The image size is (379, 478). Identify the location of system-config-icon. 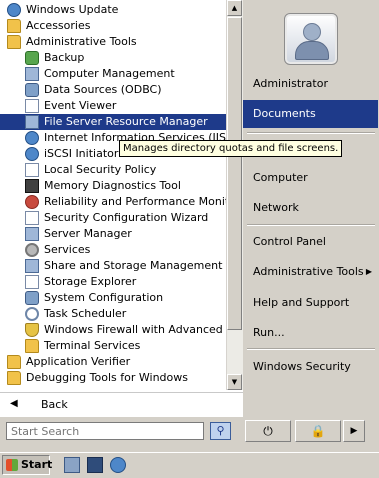
(32, 298).